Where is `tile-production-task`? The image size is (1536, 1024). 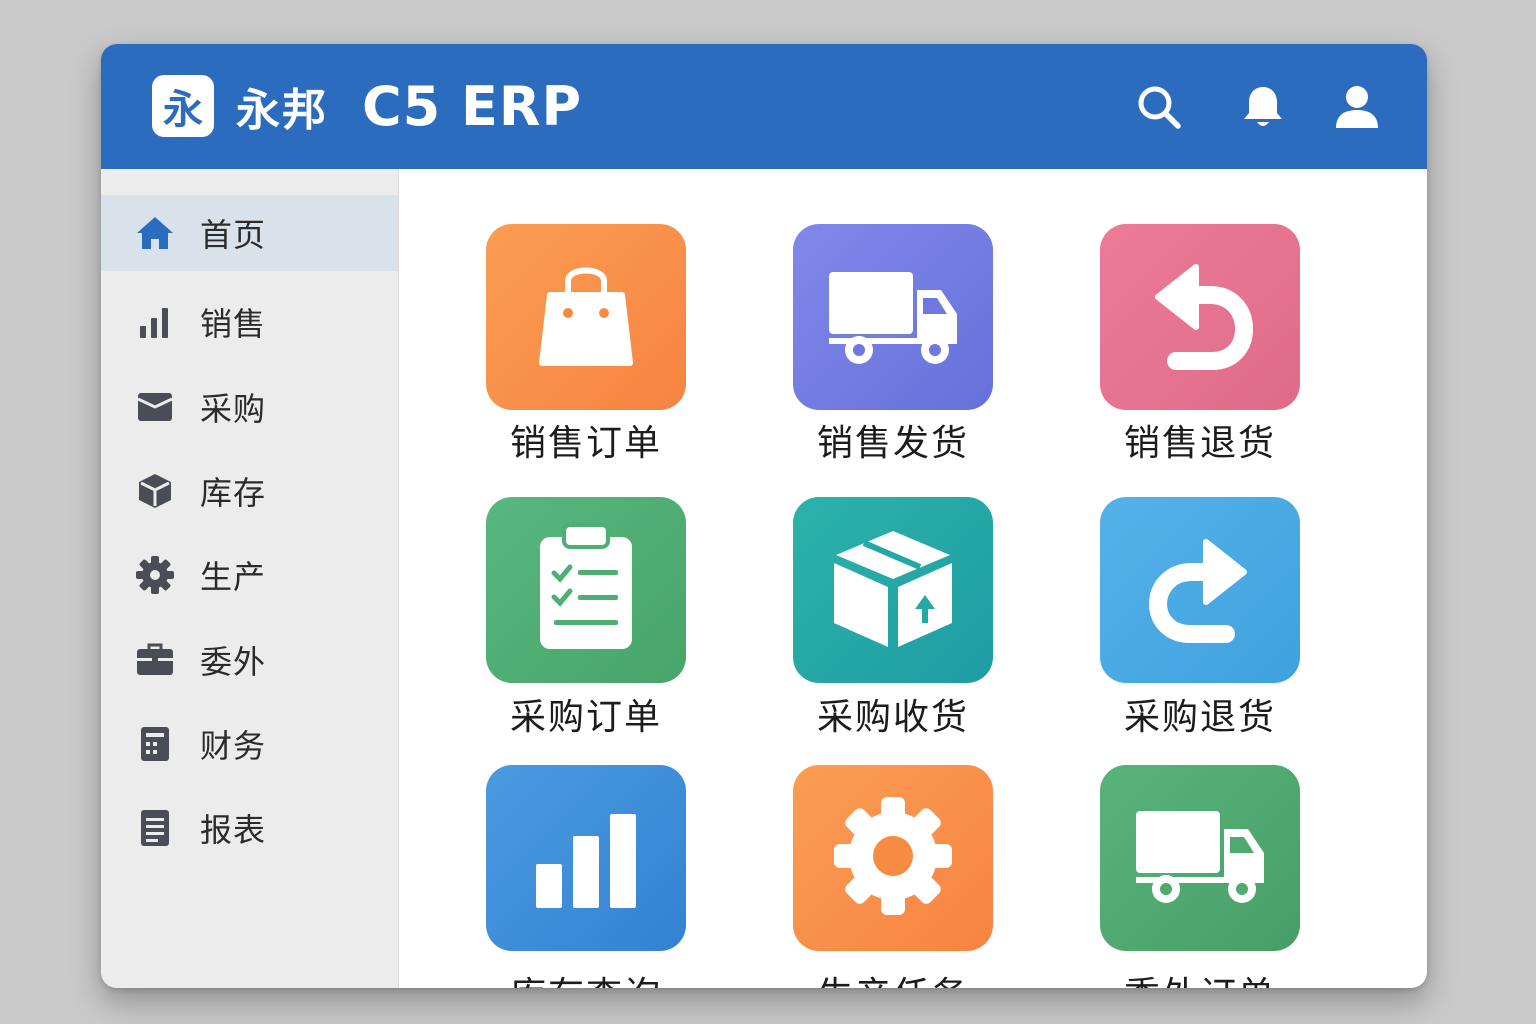
tile-production-task is located at coordinates (893, 858).